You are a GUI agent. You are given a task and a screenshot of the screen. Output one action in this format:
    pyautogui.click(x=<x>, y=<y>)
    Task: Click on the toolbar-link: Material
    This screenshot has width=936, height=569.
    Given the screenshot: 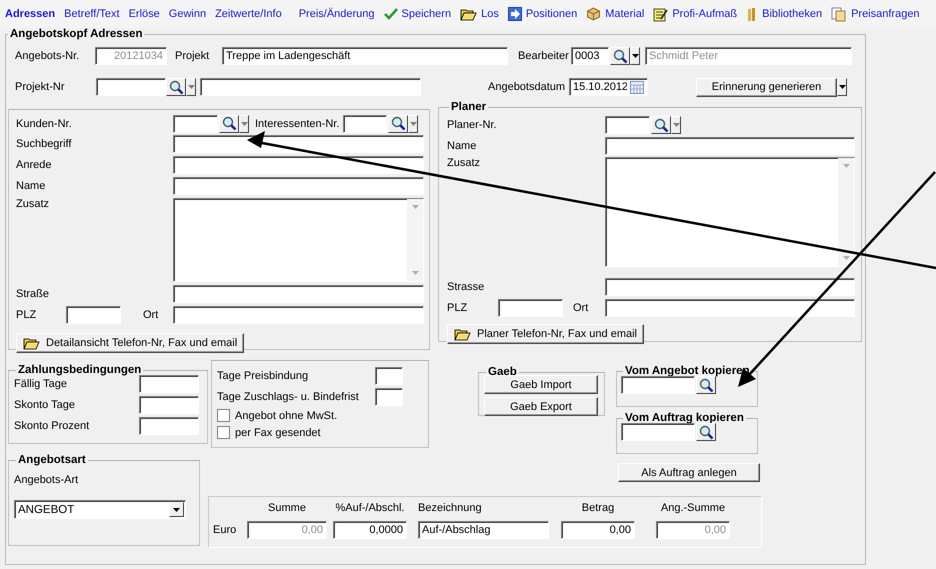 What is the action you would take?
    pyautogui.click(x=615, y=14)
    